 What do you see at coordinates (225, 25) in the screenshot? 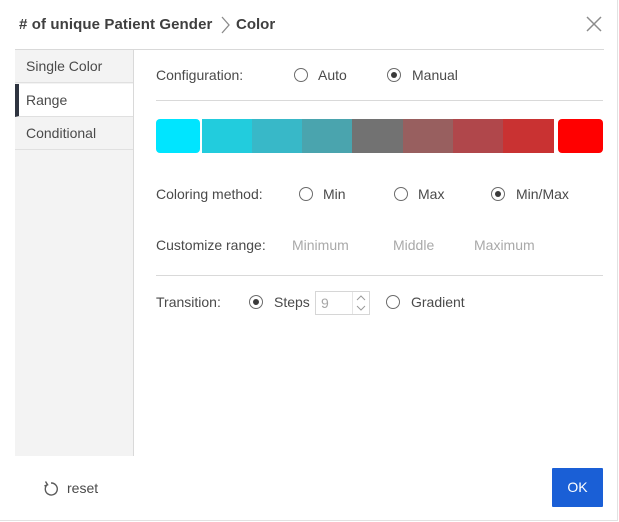
I see `chevron-right-icon` at bounding box center [225, 25].